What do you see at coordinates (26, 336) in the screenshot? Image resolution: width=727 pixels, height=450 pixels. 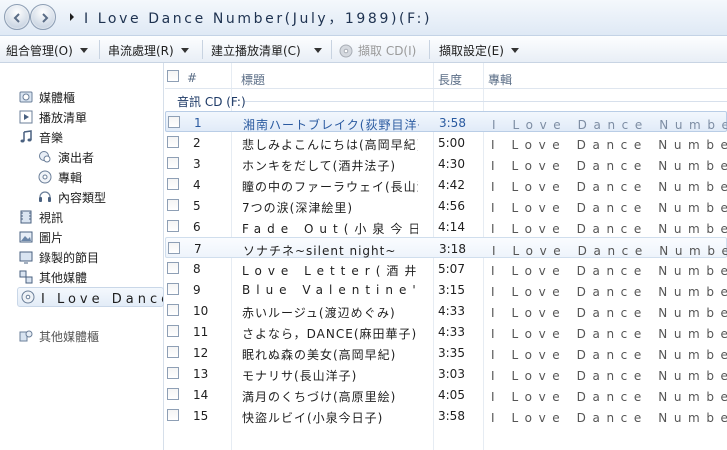 I see `other-libraries-icon` at bounding box center [26, 336].